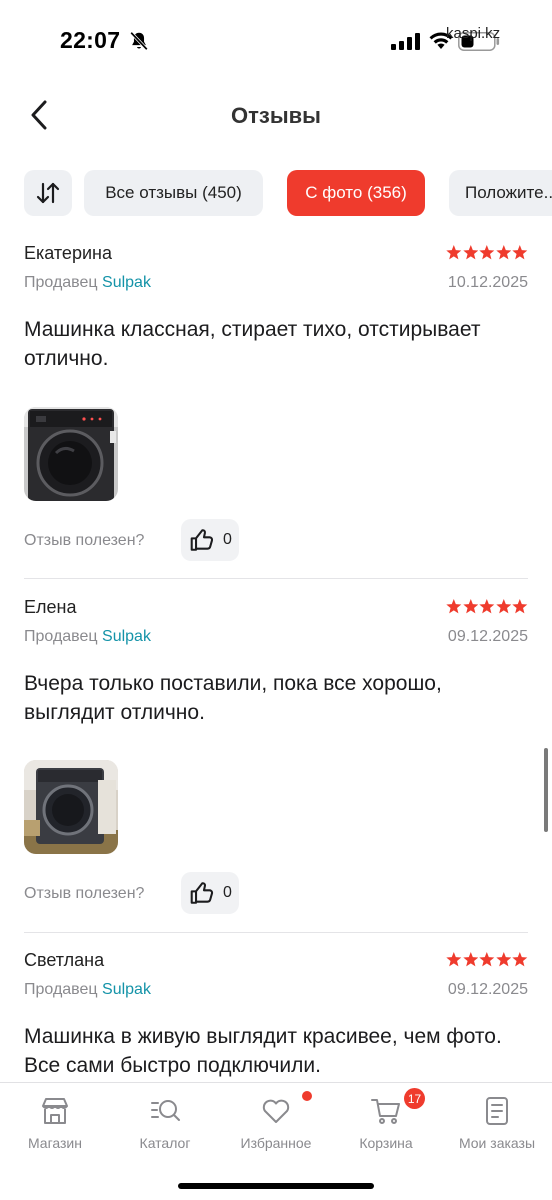 This screenshot has width=552, height=1200. I want to click on sort-arrows-icon, so click(48, 193).